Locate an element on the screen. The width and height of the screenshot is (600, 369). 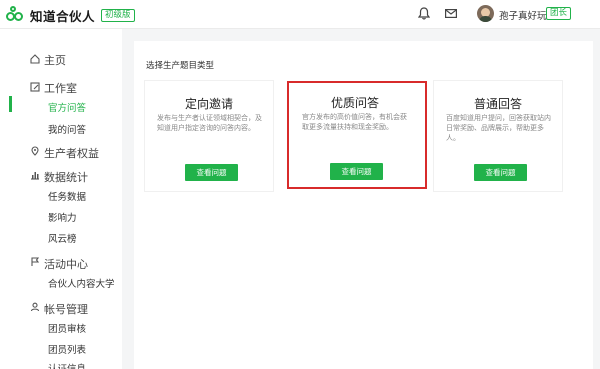
sidebar-item-producer-rights: 生产者权益 is located at coordinates (71, 153).